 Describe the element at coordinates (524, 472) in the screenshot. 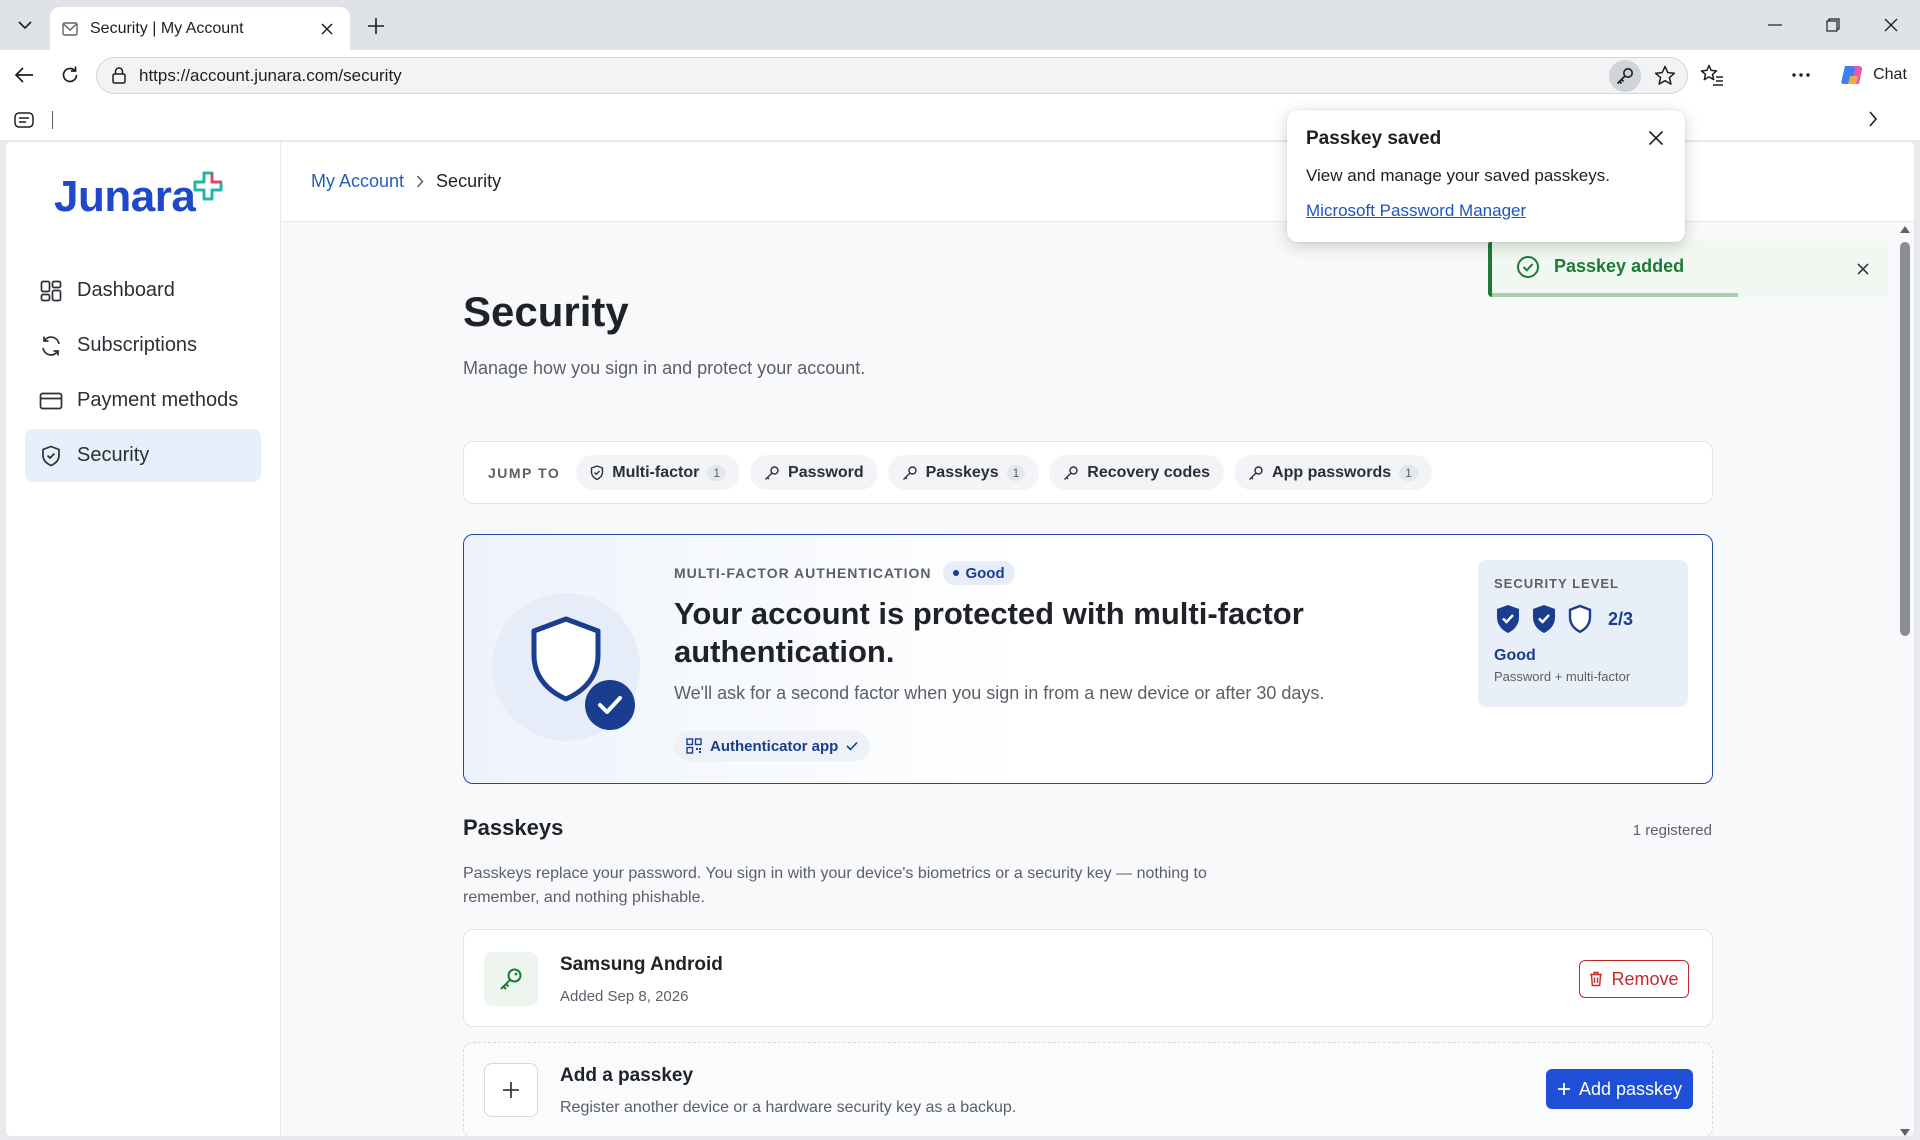

I see `jump-to-label: JUMP TO` at that location.